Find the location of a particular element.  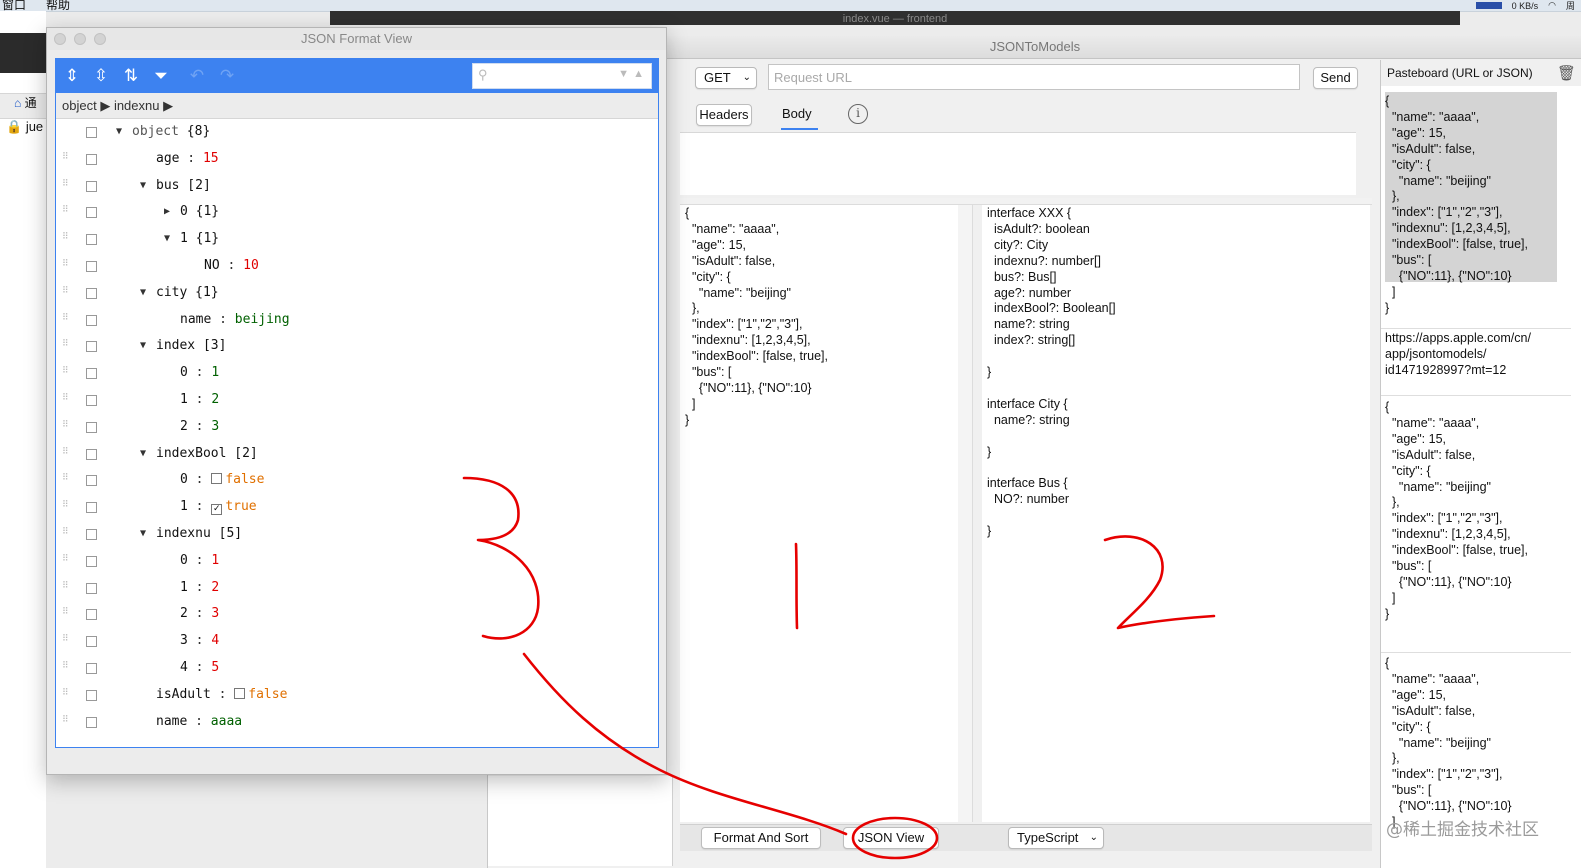

search-input: ⚲ ▼ ▲ is located at coordinates (562, 76).